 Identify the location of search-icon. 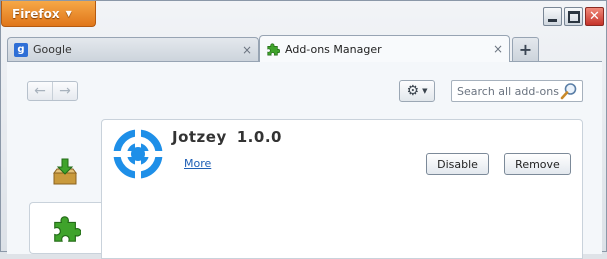
(569, 91).